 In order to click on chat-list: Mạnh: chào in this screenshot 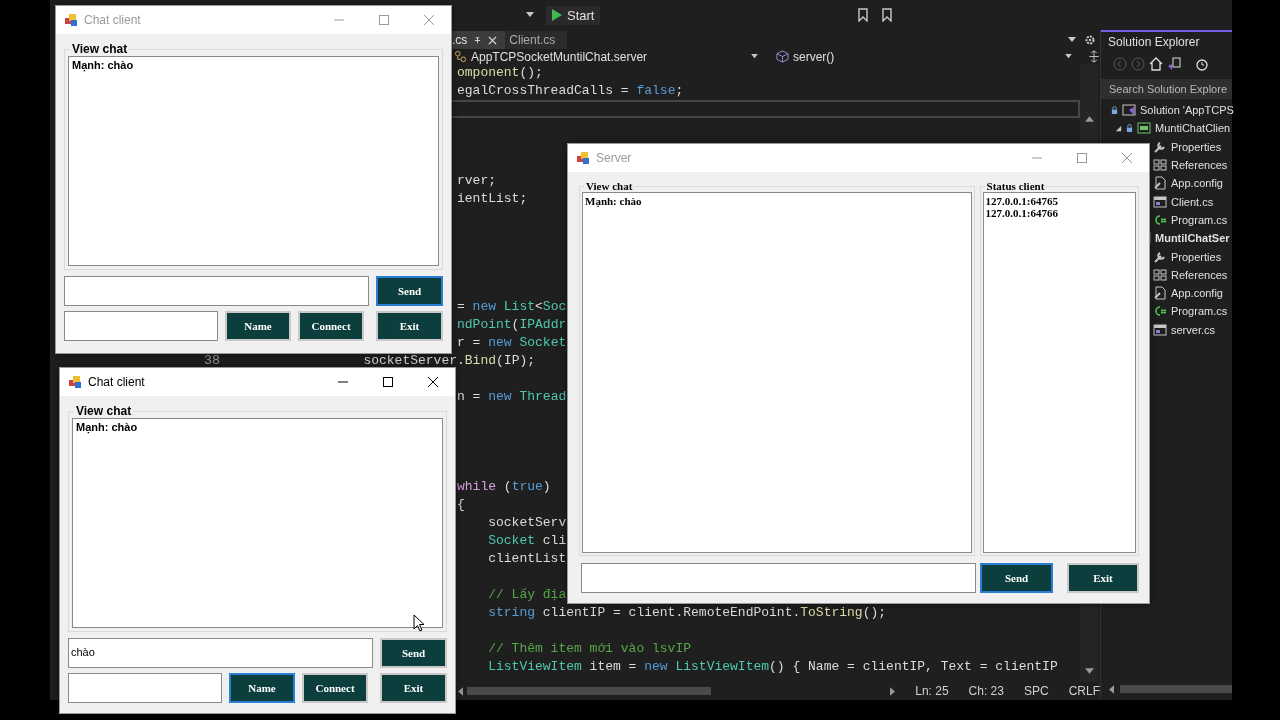, I will do `click(257, 523)`.